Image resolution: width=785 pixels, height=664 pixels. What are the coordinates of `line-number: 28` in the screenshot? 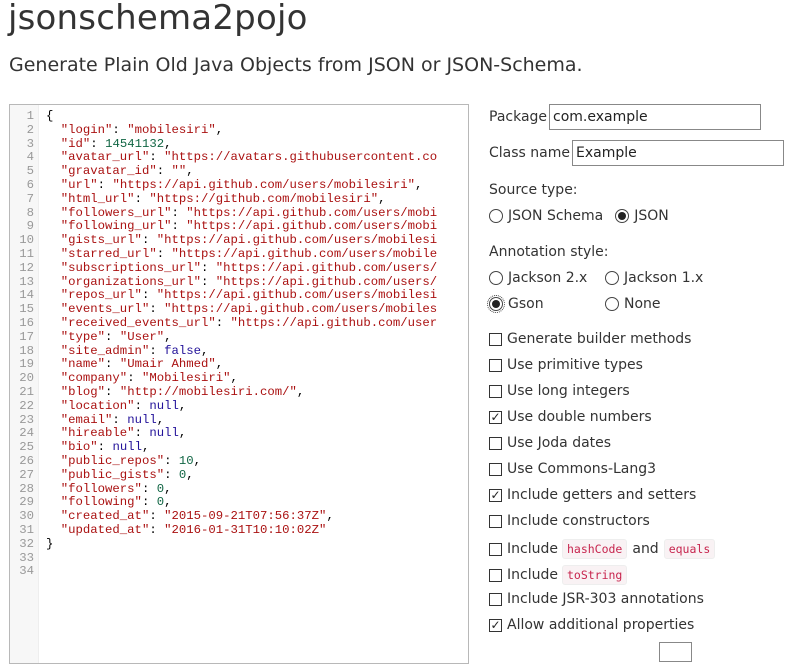 It's located at (26, 488).